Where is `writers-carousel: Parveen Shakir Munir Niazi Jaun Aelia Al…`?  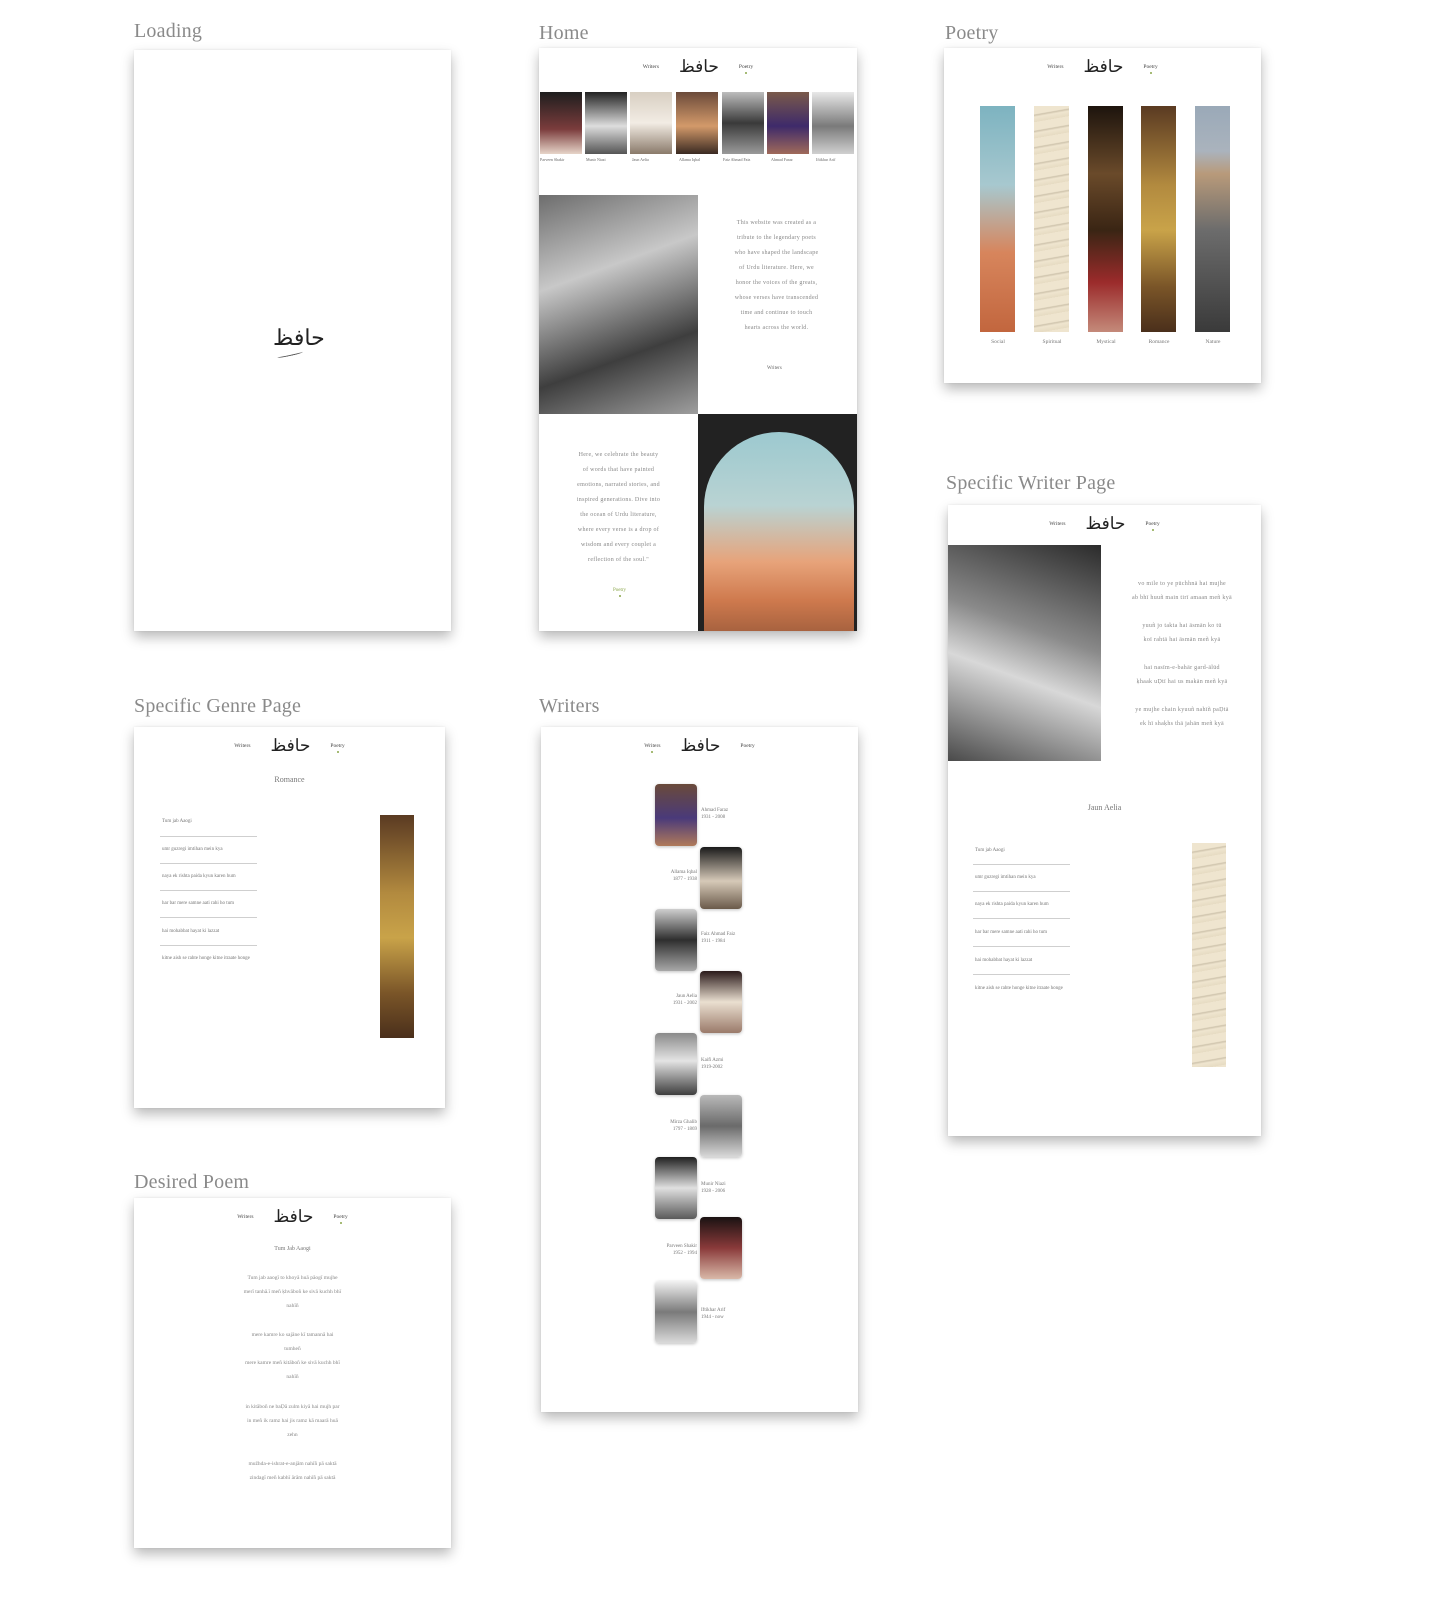
writers-carousel: Parveen Shakir Munir Niazi Jaun Aelia Al… is located at coordinates (698, 128).